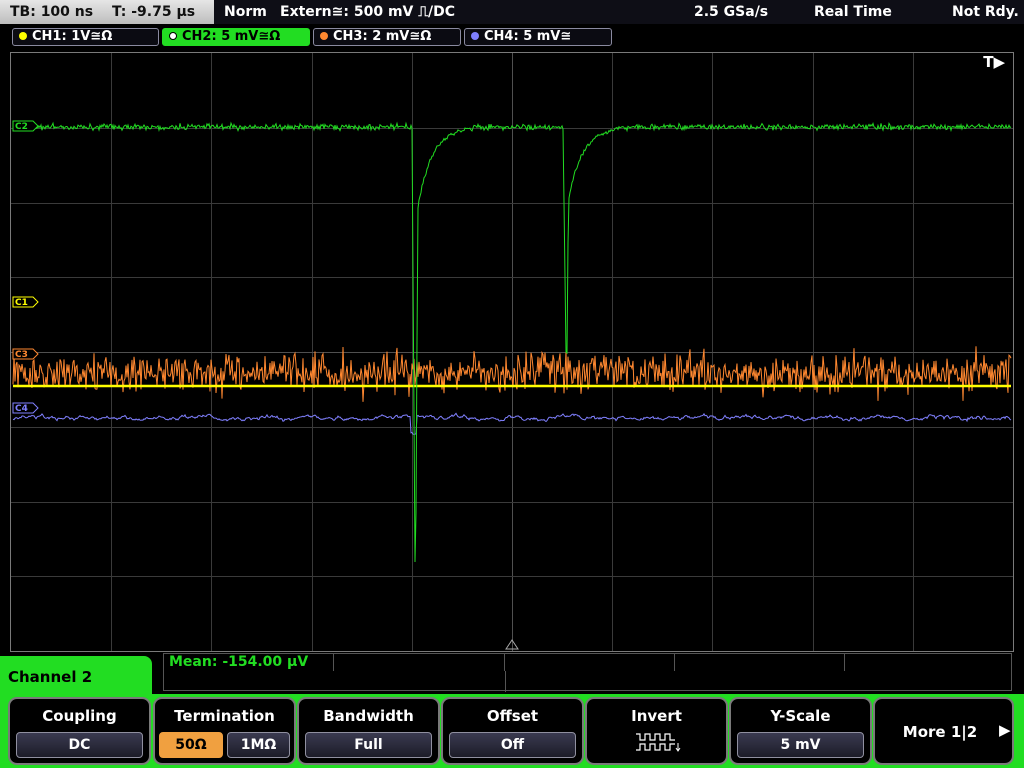  I want to click on acquisition-status: Not Rdy., so click(985, 12).